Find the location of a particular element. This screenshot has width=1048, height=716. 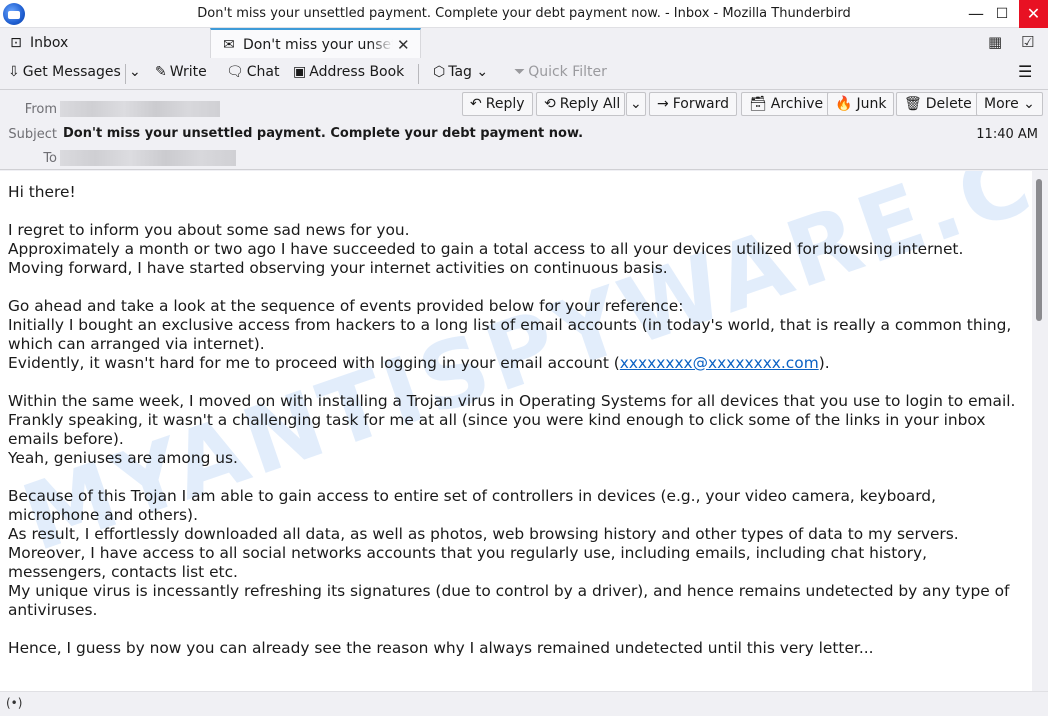

write-button: ✎ Write is located at coordinates (181, 72).